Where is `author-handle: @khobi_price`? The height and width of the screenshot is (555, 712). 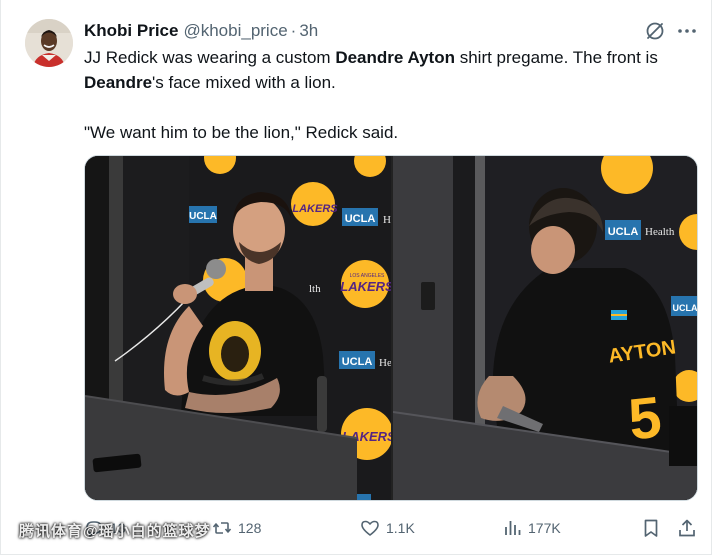 author-handle: @khobi_price is located at coordinates (235, 31).